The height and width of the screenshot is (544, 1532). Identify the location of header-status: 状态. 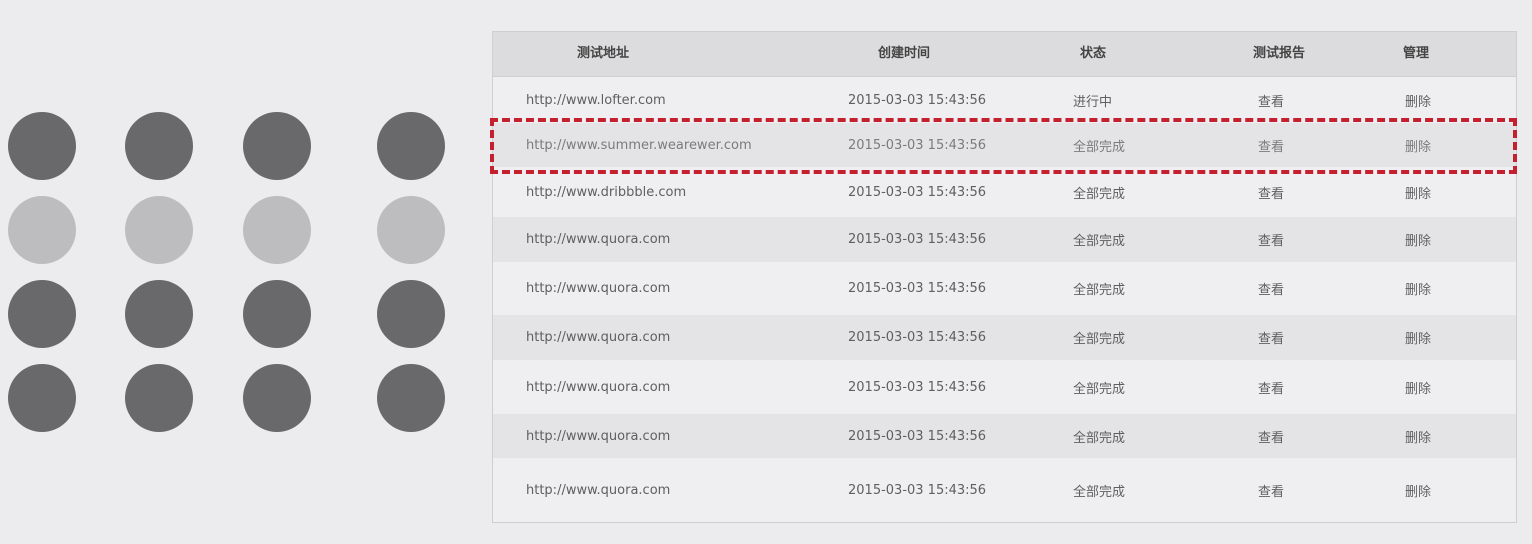
(1093, 53).